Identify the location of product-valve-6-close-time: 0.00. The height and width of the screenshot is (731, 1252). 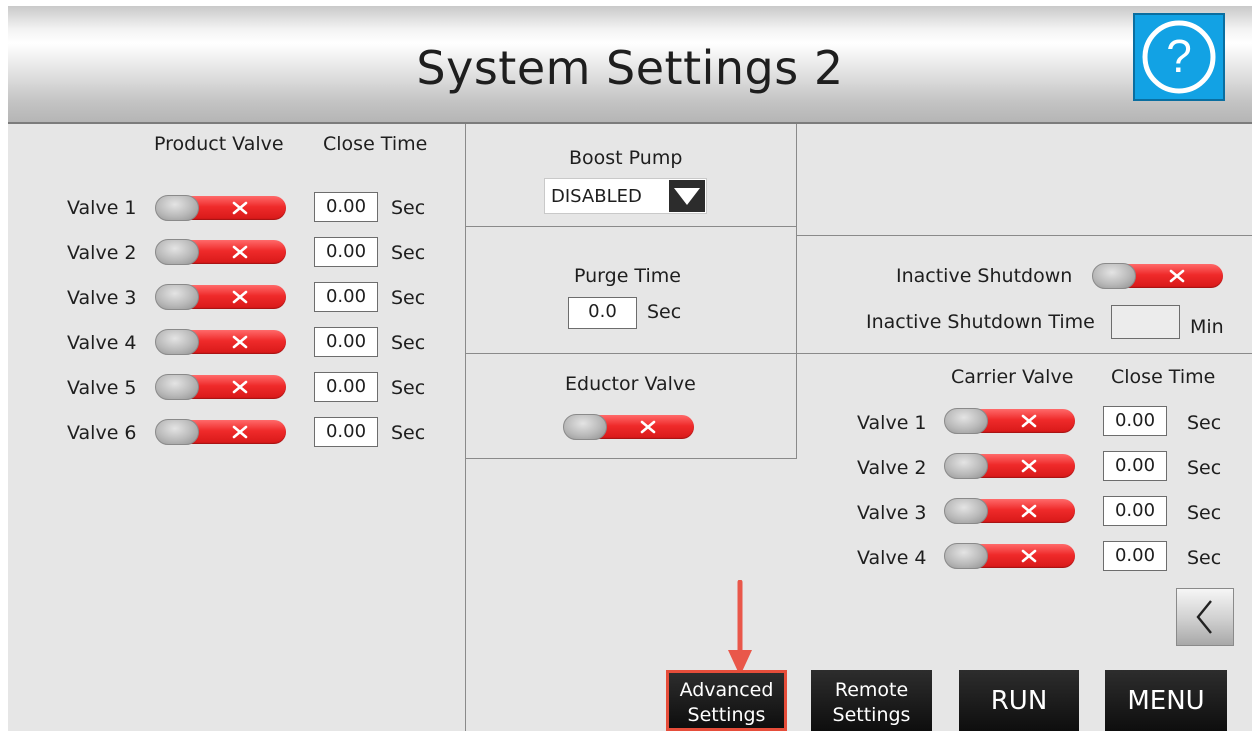
(346, 432).